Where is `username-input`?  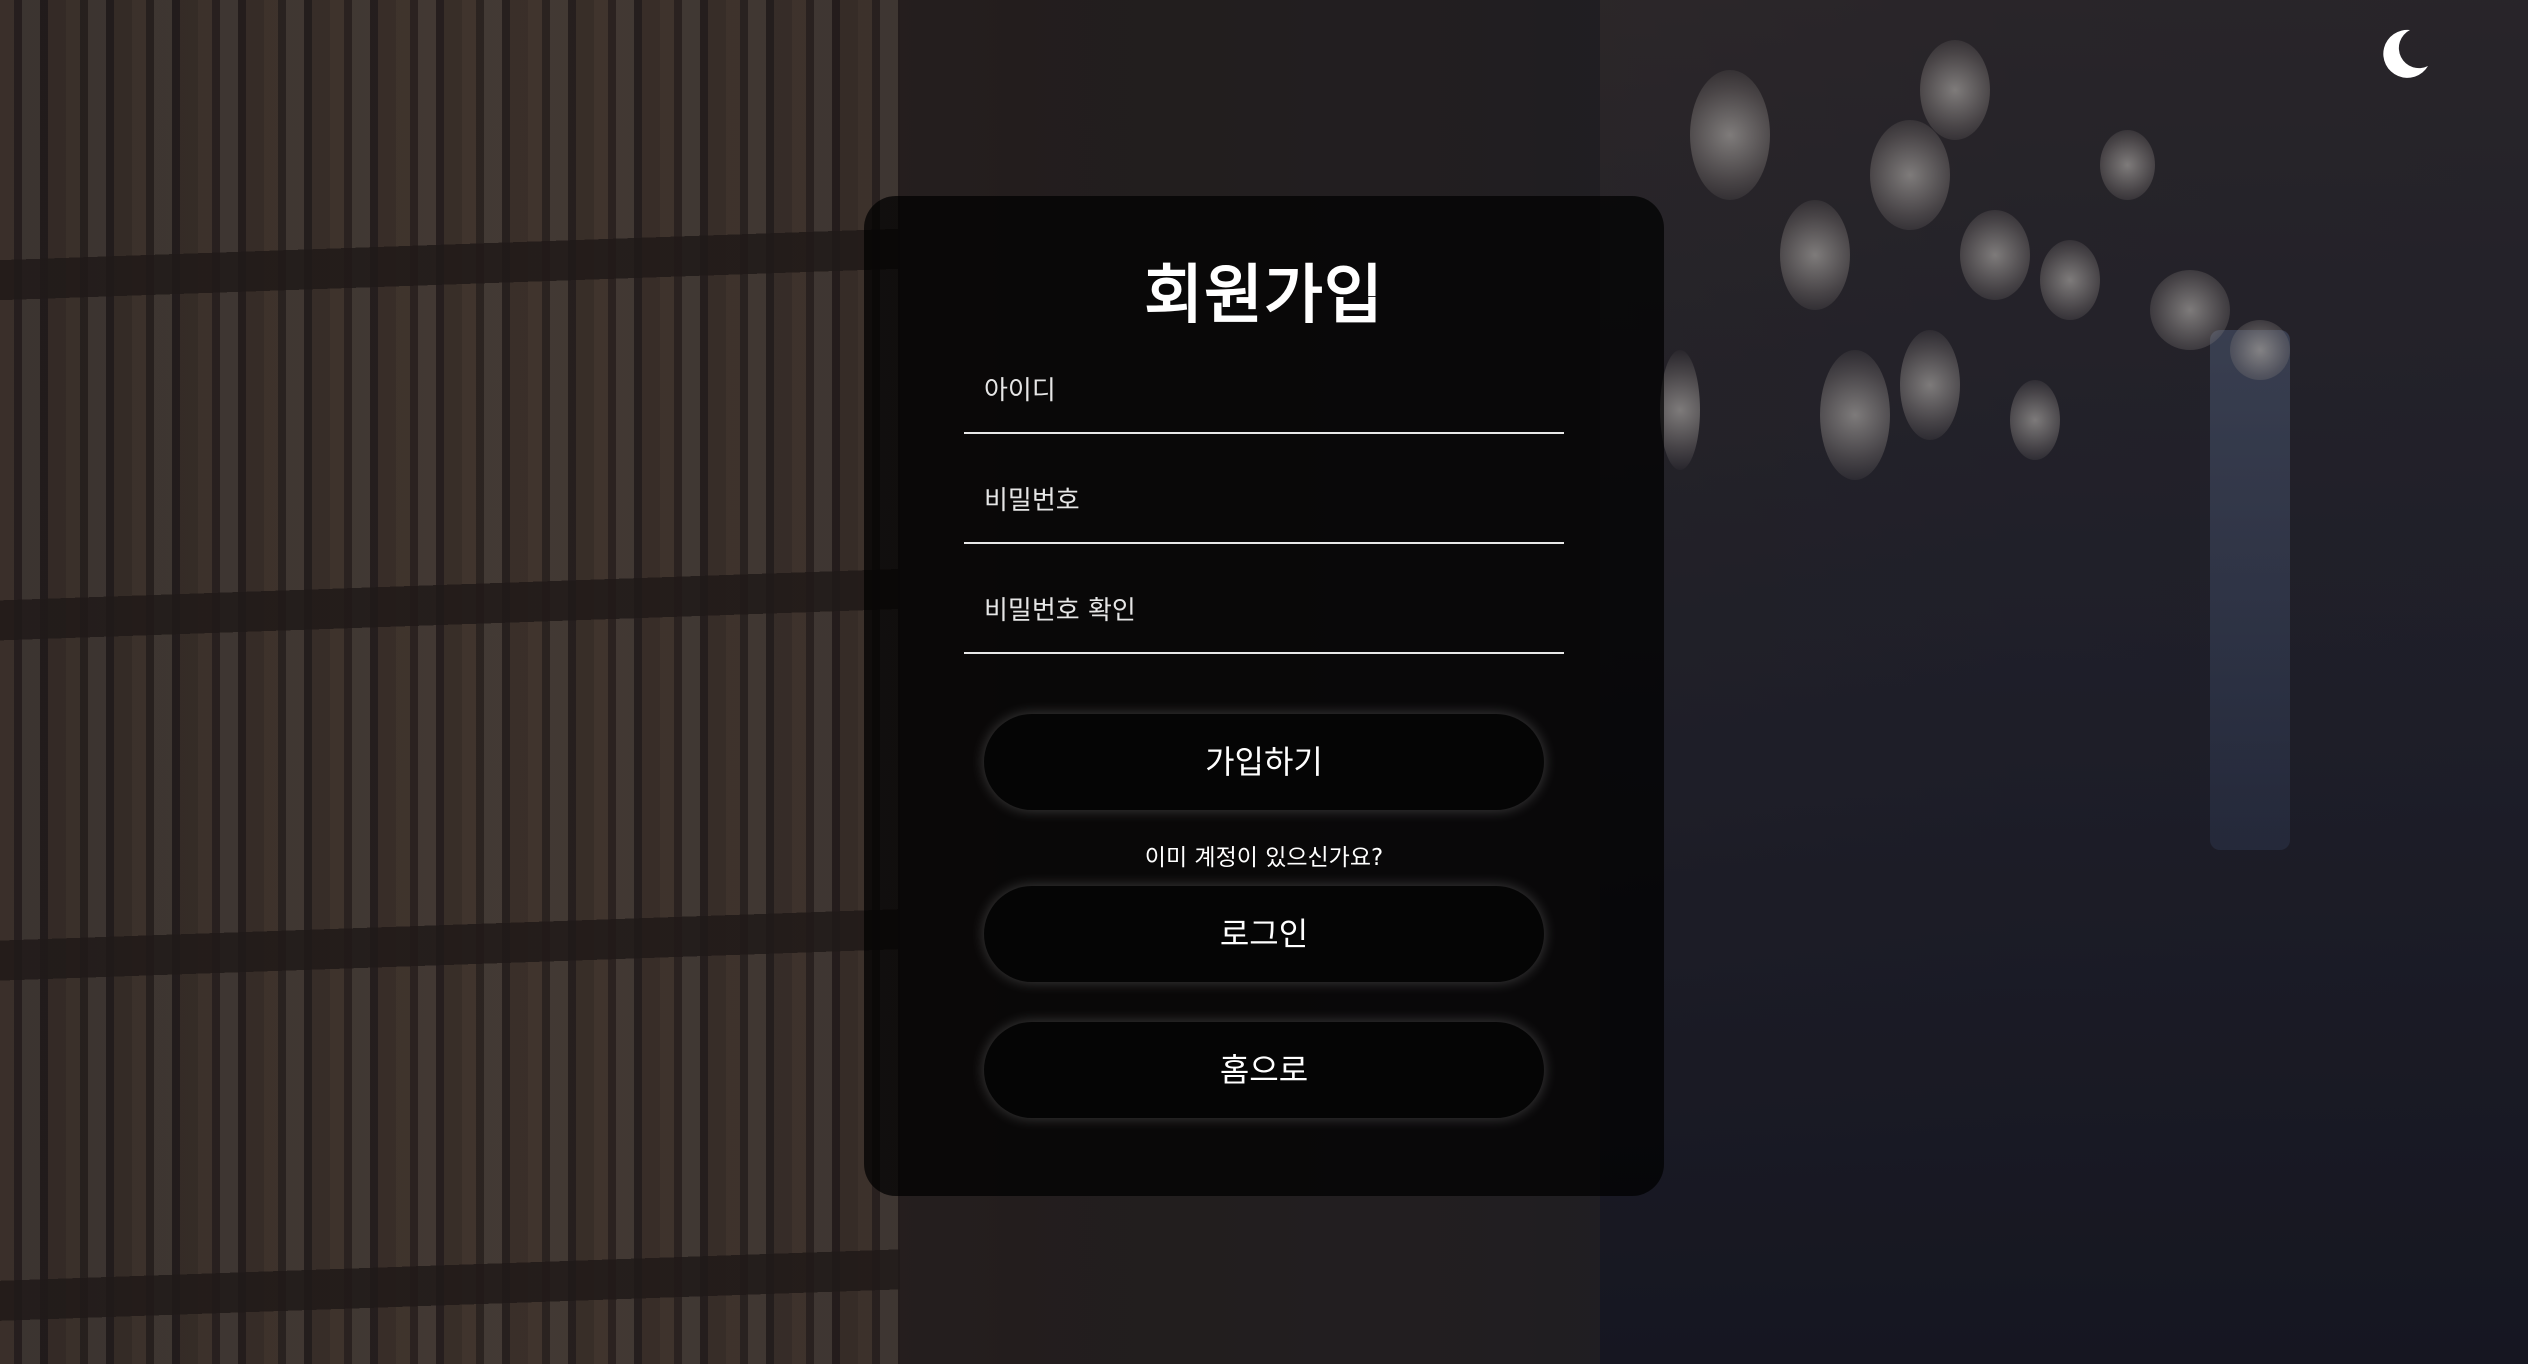
username-input is located at coordinates (1264, 391).